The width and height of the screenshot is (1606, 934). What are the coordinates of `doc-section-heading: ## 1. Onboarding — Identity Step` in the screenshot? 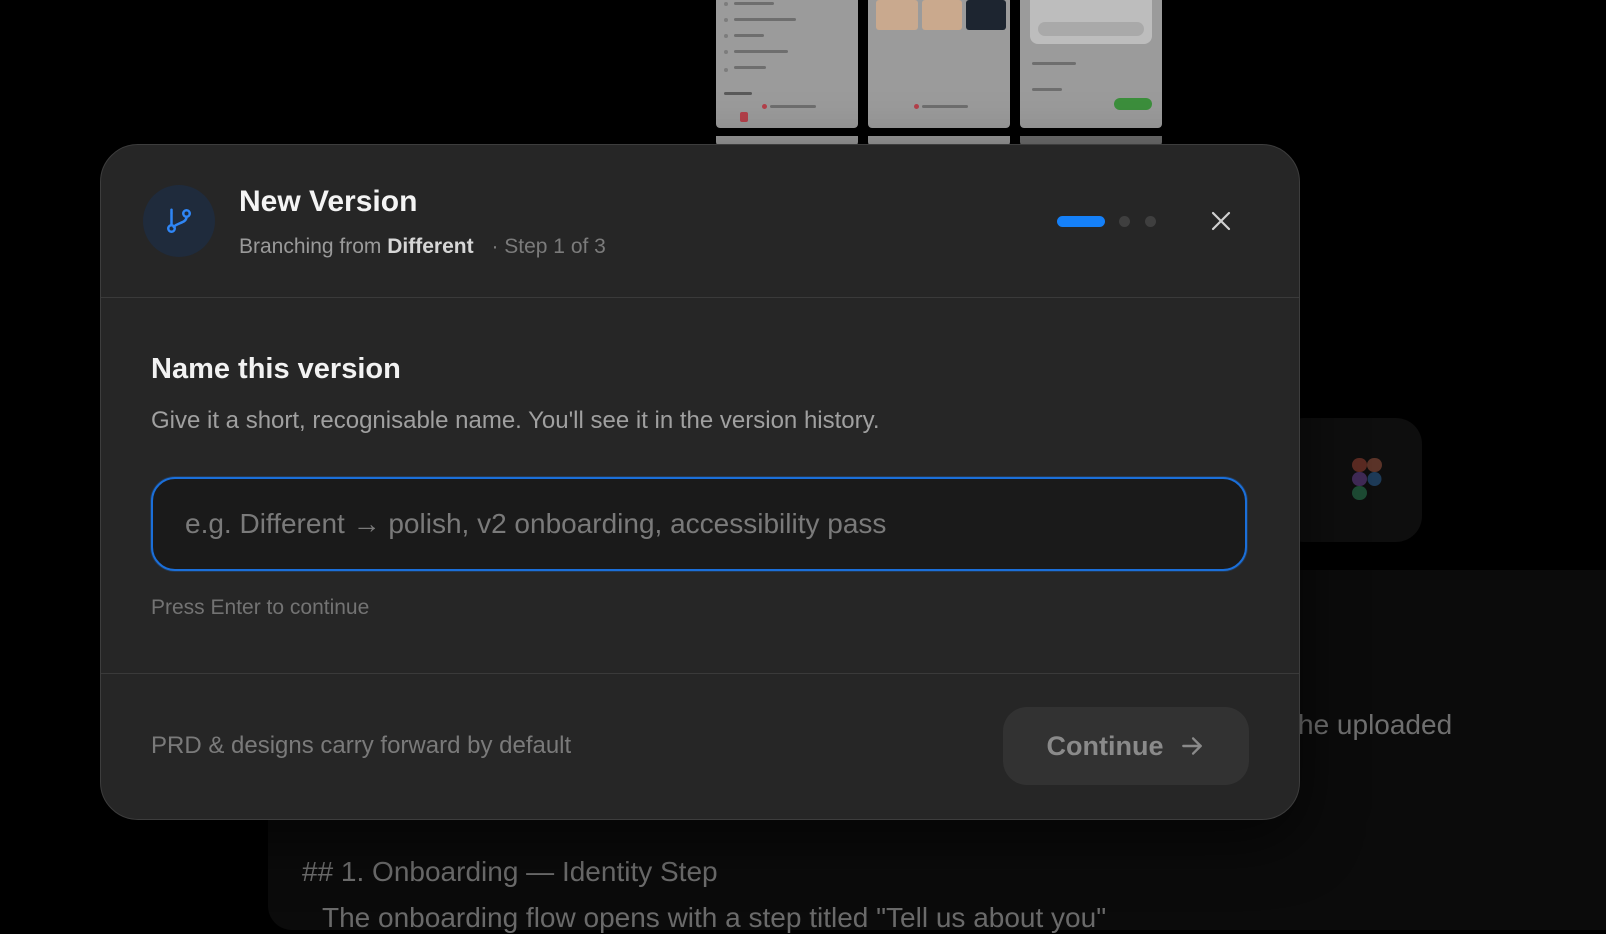 It's located at (510, 872).